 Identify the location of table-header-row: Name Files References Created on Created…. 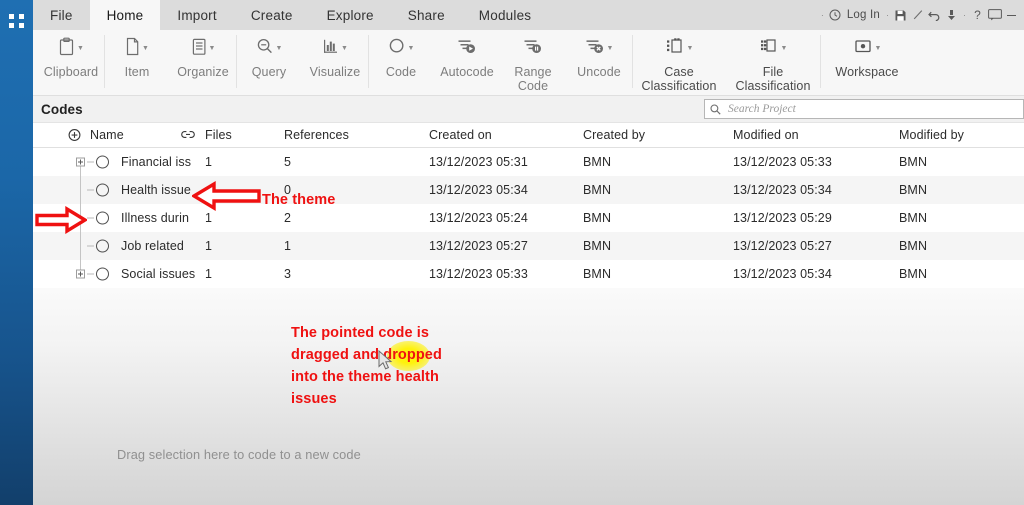
(528, 135).